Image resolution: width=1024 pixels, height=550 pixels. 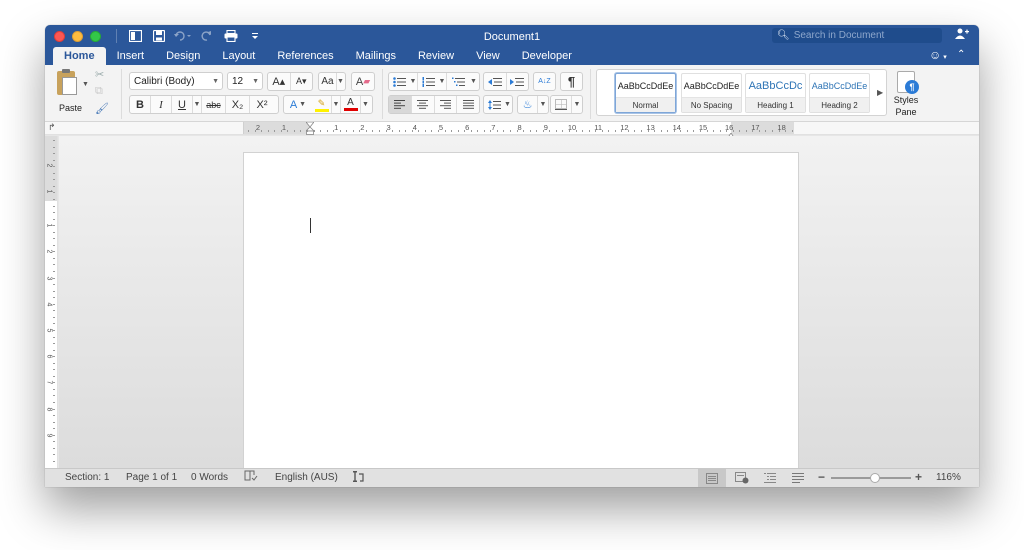 I want to click on align-right-icon, so click(x=445, y=104).